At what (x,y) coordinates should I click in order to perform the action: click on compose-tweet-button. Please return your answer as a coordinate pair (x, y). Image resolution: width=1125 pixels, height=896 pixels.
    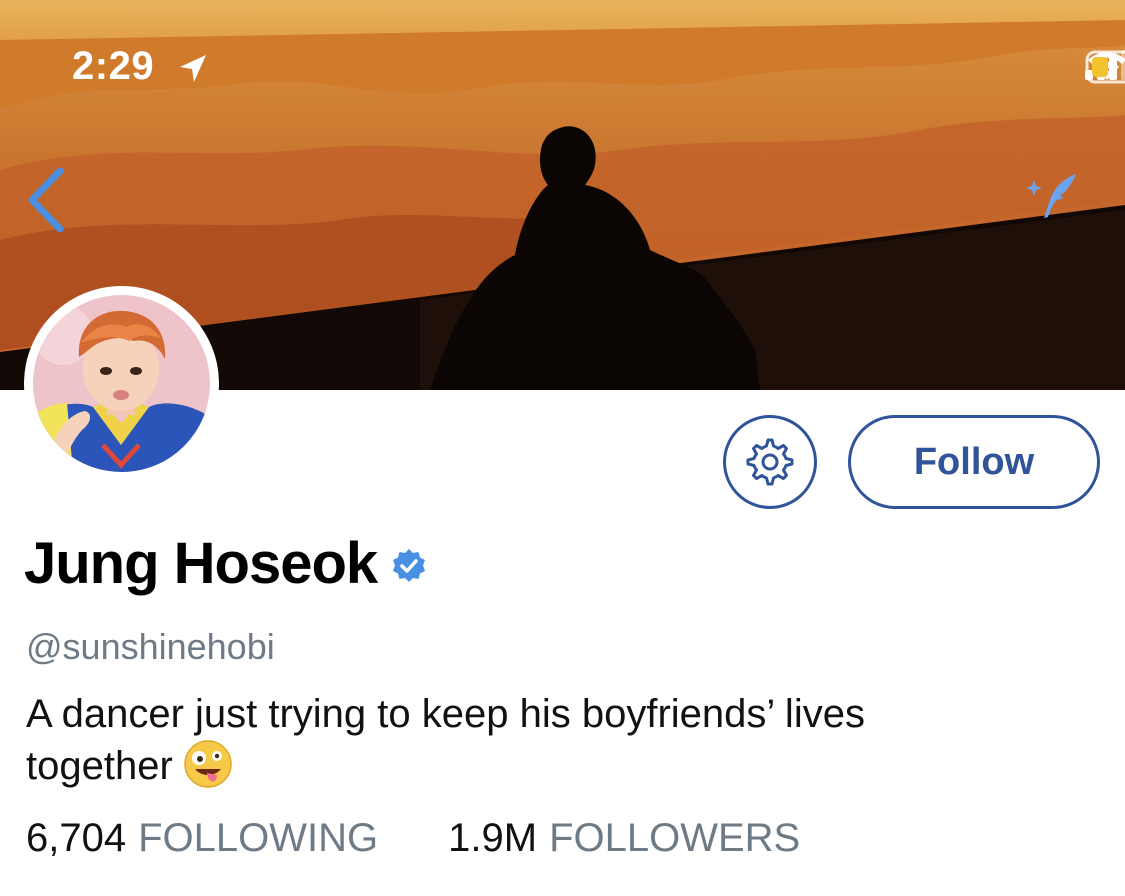
    Looking at the image, I should click on (1054, 195).